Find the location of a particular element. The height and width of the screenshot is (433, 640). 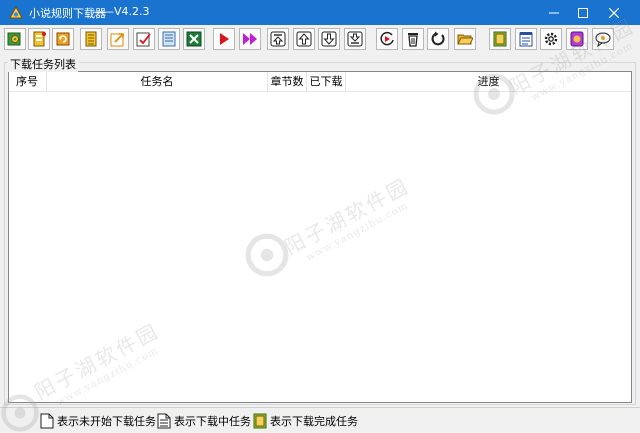

task-list-group-title: 下载任务列表 is located at coordinates (43, 64).